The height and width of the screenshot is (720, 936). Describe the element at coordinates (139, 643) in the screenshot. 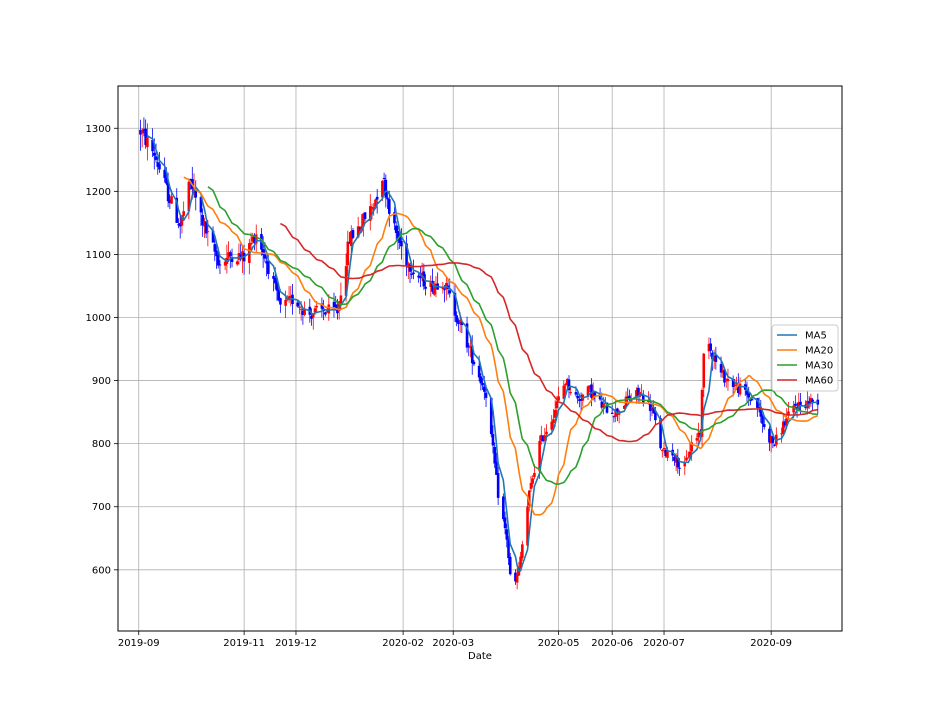

I see `x-tick-label: 2019-09` at that location.